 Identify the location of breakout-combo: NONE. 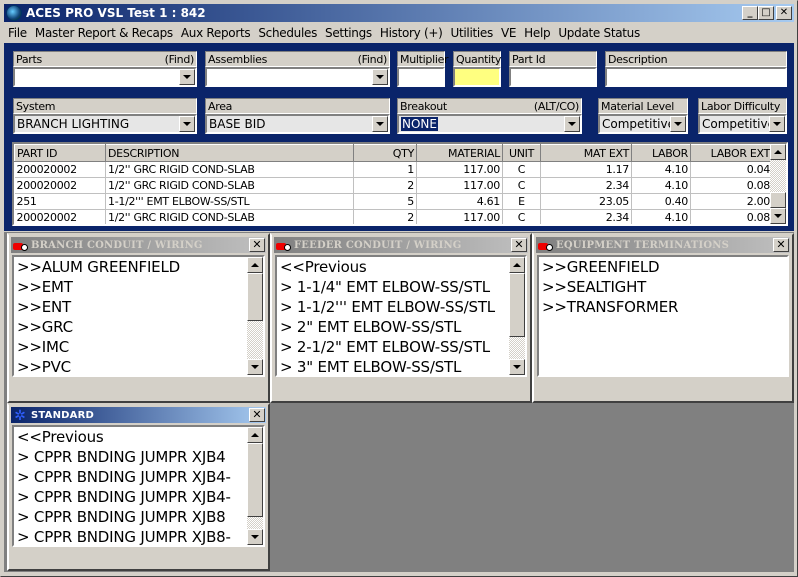
(489, 124).